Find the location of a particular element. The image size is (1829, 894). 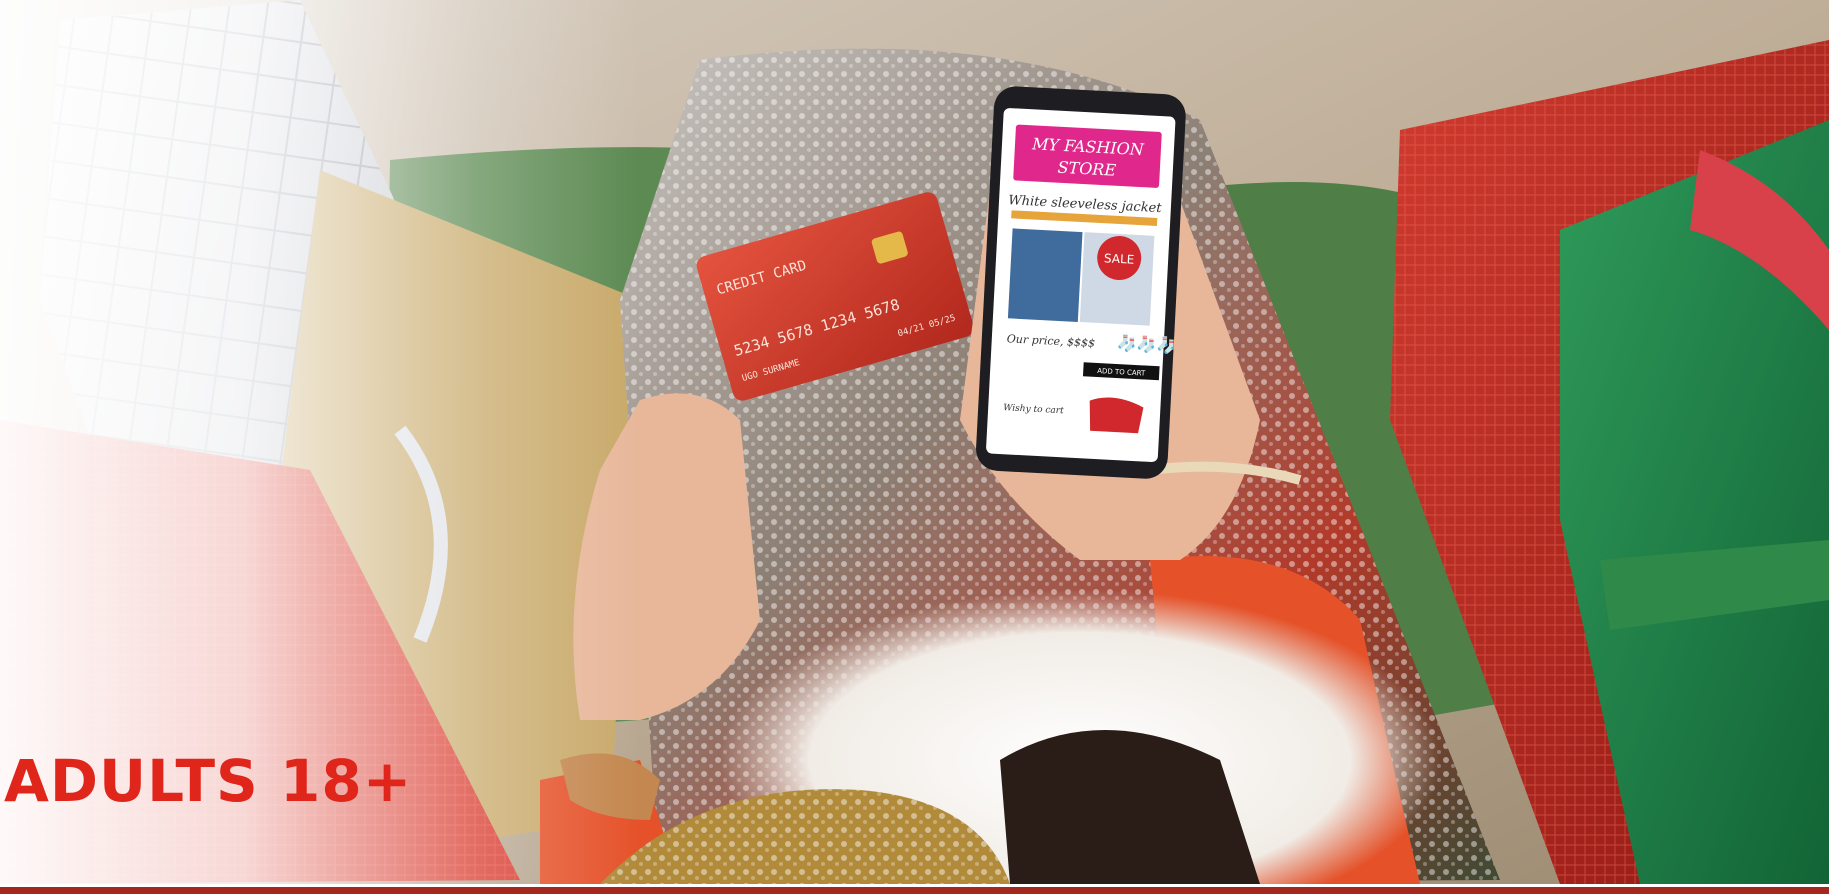

stockings-icon: 🧦🧦🧦 is located at coordinates (1146, 344).